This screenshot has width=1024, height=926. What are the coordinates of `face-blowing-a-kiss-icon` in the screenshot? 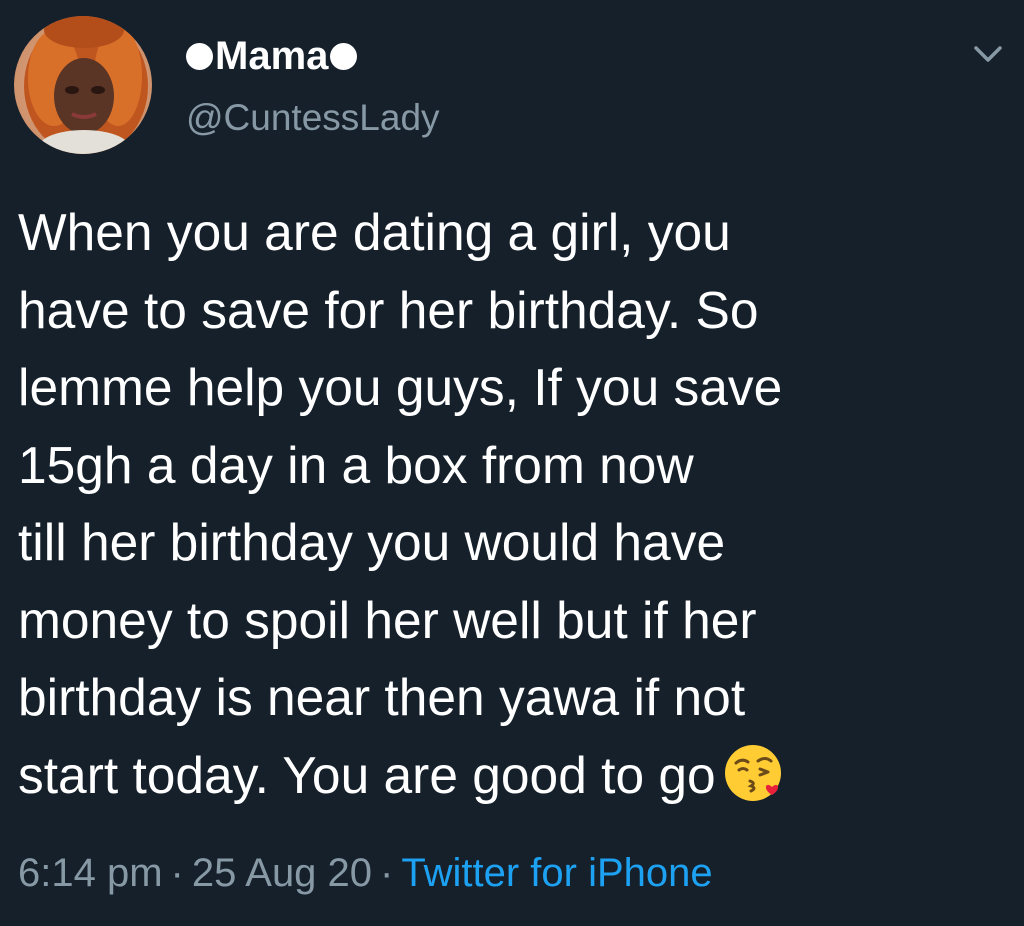 It's located at (752, 772).